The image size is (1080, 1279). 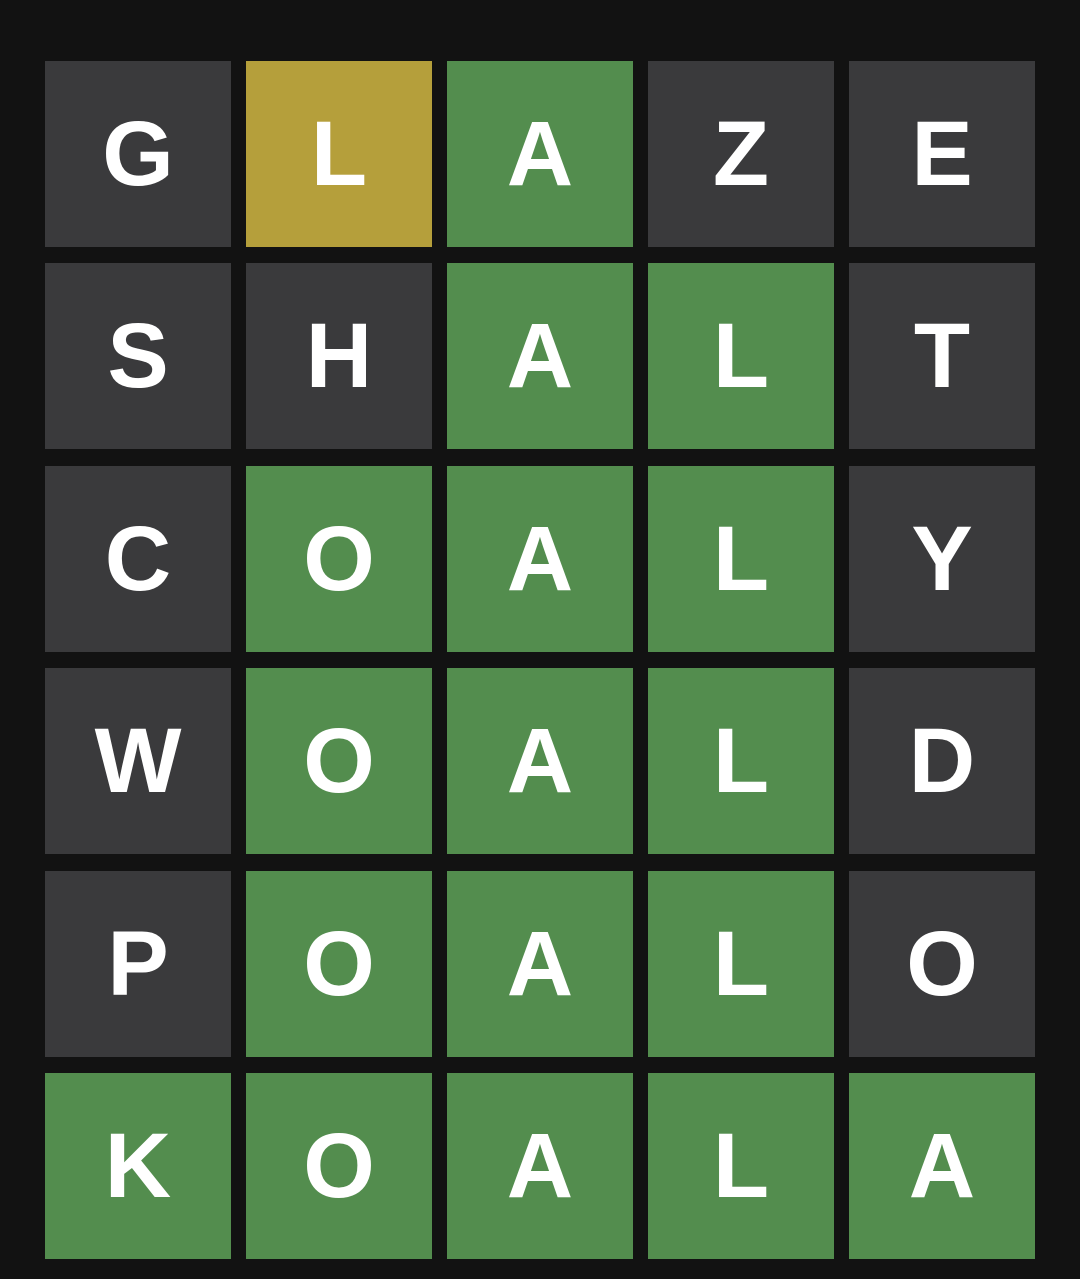 I want to click on tile-r1-c4: Z, so click(x=741, y=154).